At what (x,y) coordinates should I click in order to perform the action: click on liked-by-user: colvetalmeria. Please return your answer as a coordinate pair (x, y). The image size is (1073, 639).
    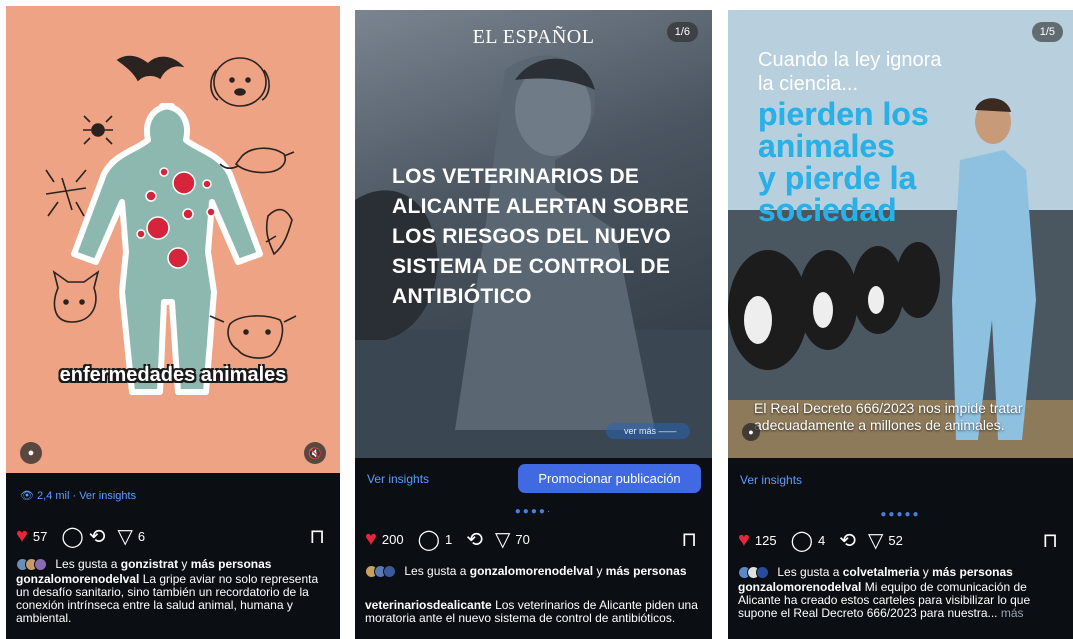
    Looking at the image, I should click on (881, 572).